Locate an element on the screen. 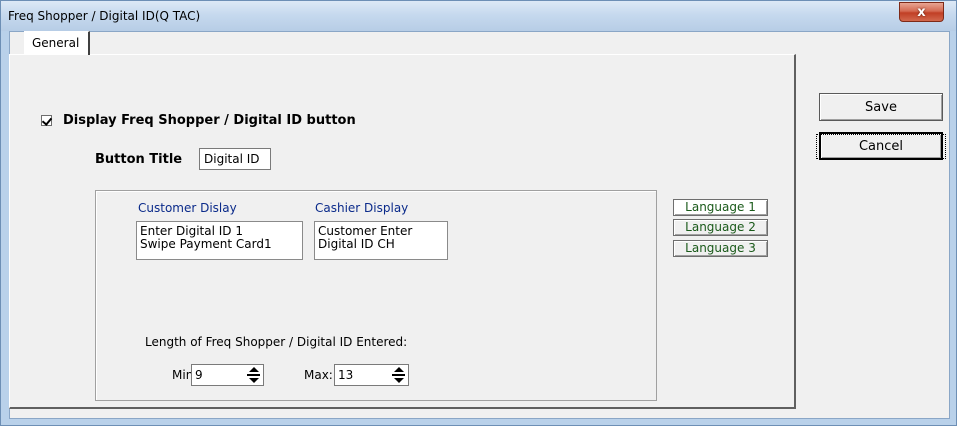  max-label: Max: is located at coordinates (318, 375).